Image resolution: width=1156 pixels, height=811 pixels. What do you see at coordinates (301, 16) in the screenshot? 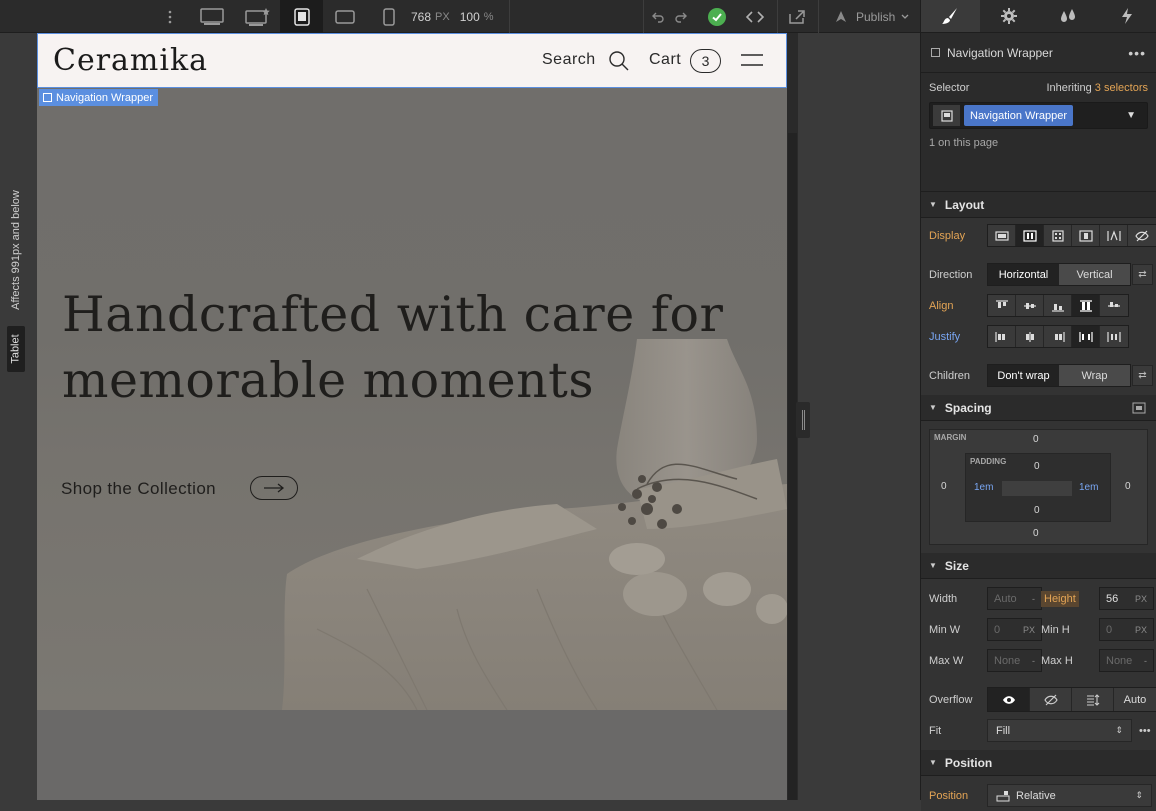
I see `tablet-breakpoint-icon` at bounding box center [301, 16].